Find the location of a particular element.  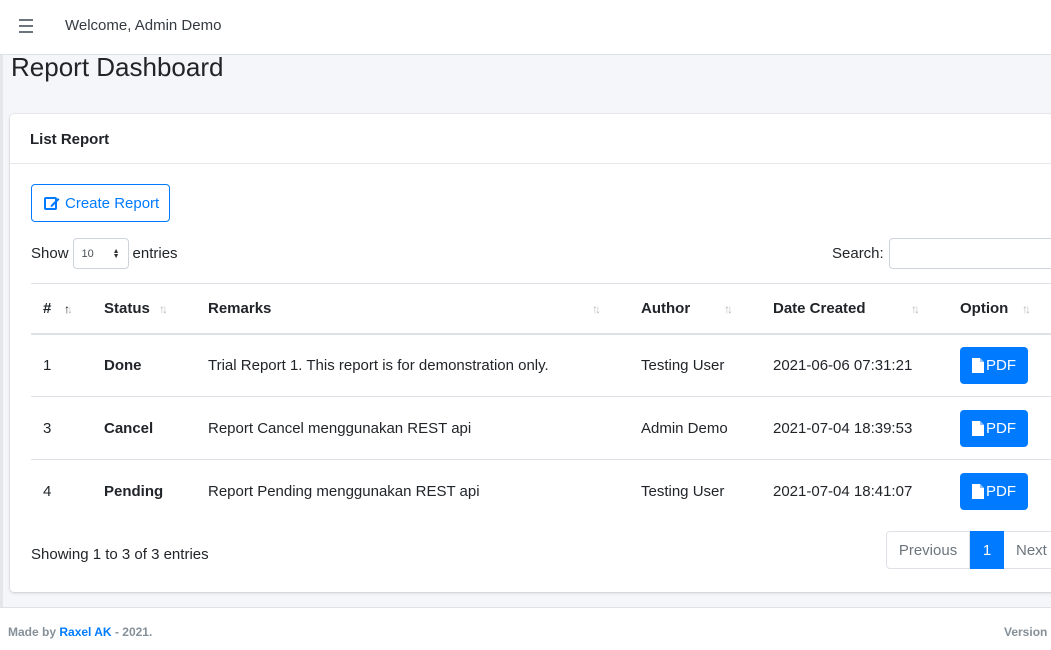

footer-credits: Made by Raxel AK - 2021. is located at coordinates (80, 632).